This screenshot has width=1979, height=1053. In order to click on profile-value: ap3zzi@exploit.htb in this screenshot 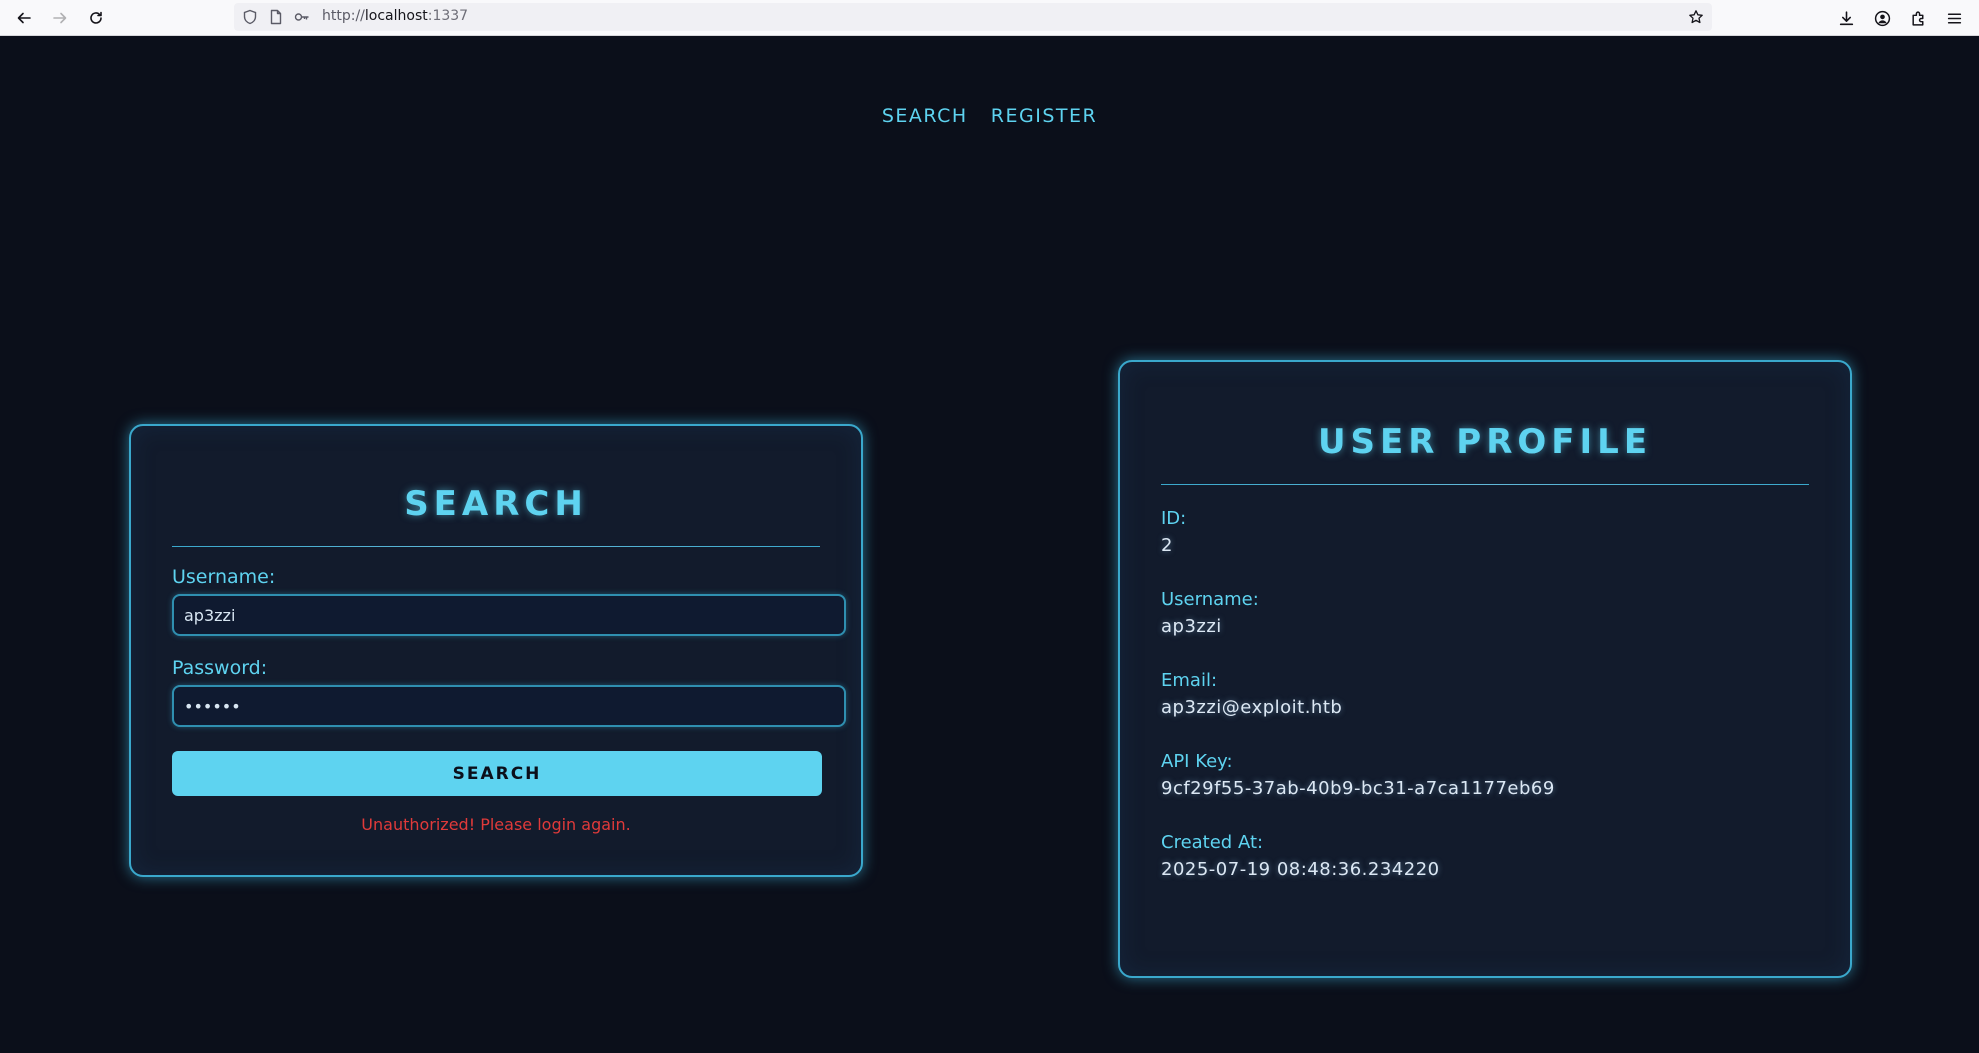, I will do `click(1252, 707)`.